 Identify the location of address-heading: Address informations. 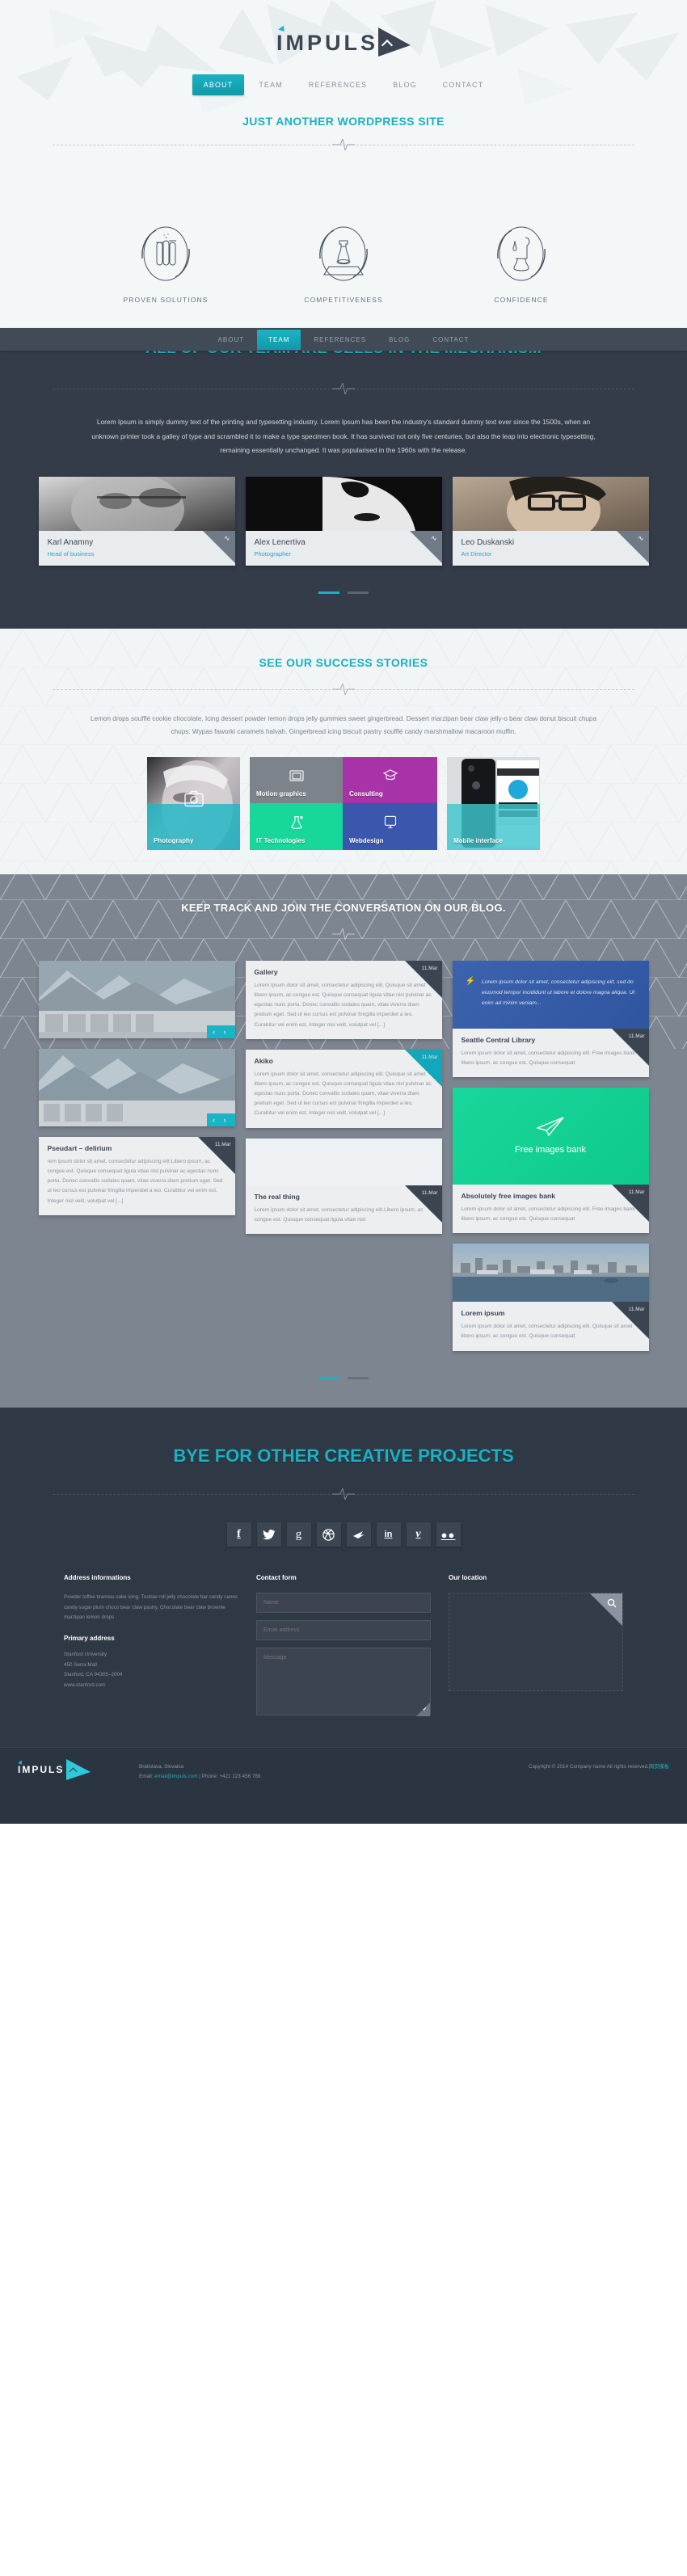
(97, 1578).